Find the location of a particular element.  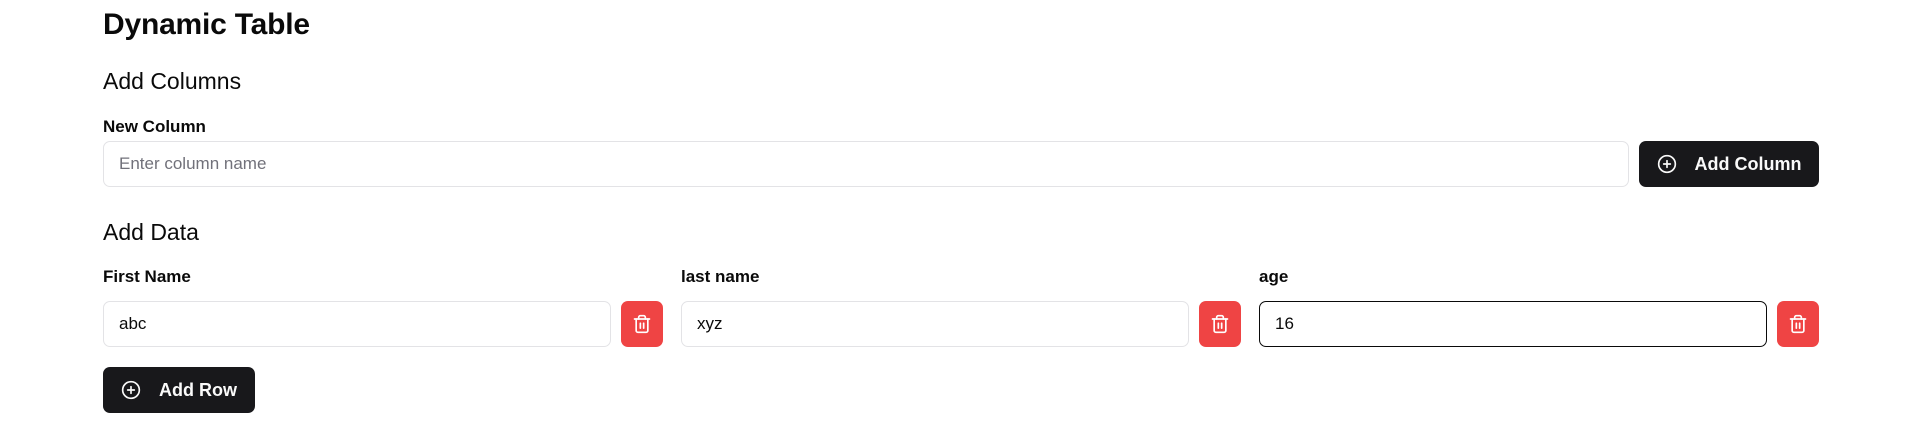

age-input is located at coordinates (1513, 324).